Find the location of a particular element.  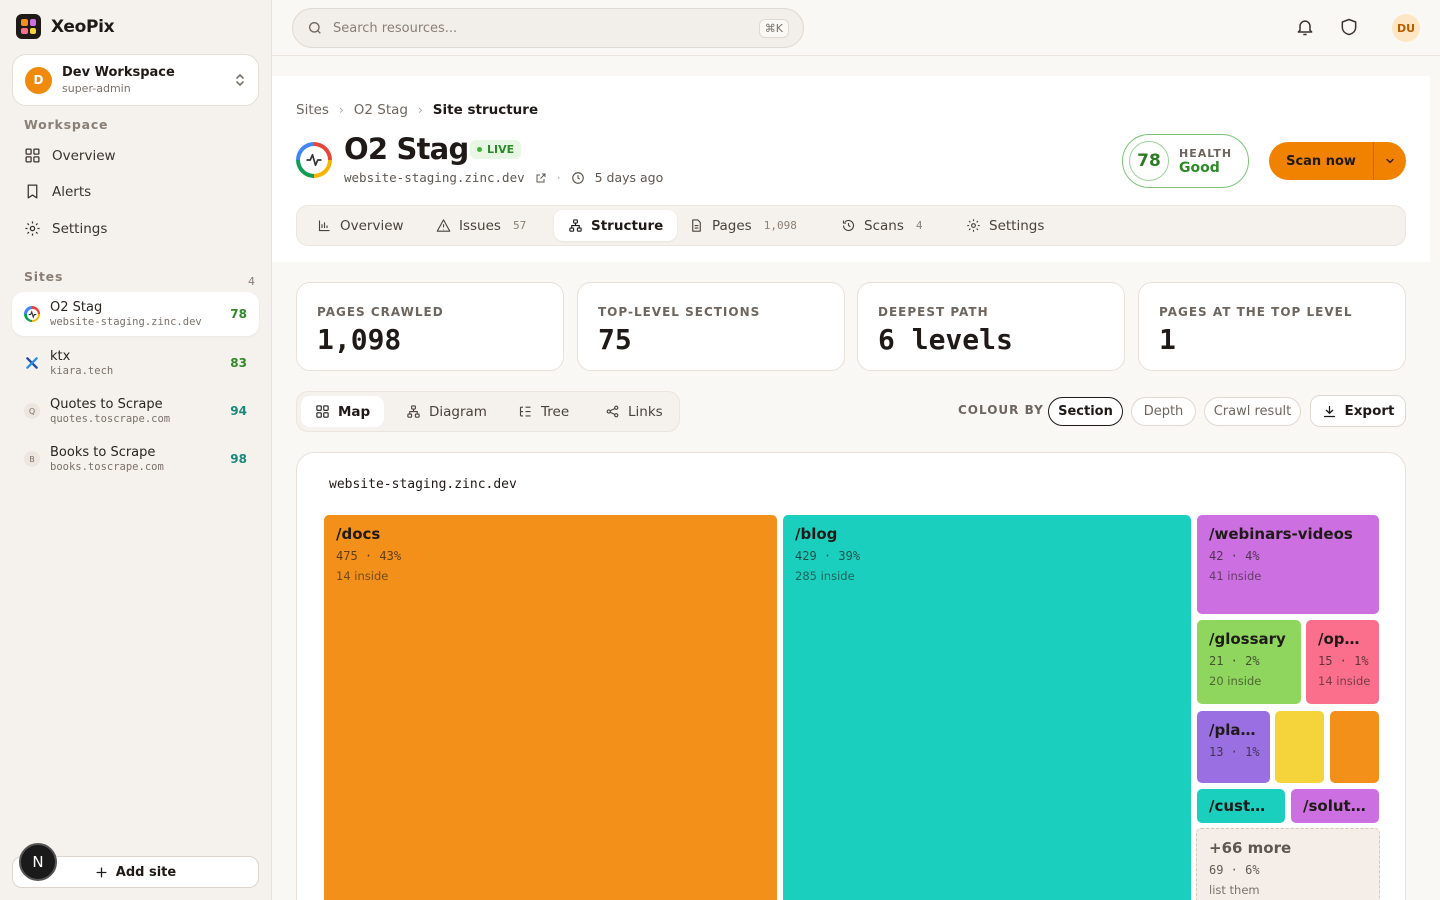

ktx-logo-icon is located at coordinates (32, 363).